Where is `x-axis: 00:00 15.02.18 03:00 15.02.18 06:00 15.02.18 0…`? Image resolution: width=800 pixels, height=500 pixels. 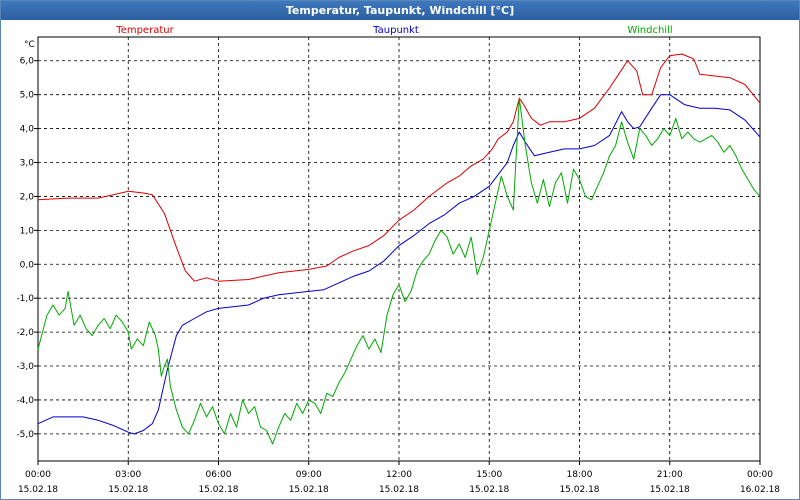
x-axis: 00:00 15.02.18 03:00 15.02.18 06:00 15.02.18 0… is located at coordinates (399, 478).